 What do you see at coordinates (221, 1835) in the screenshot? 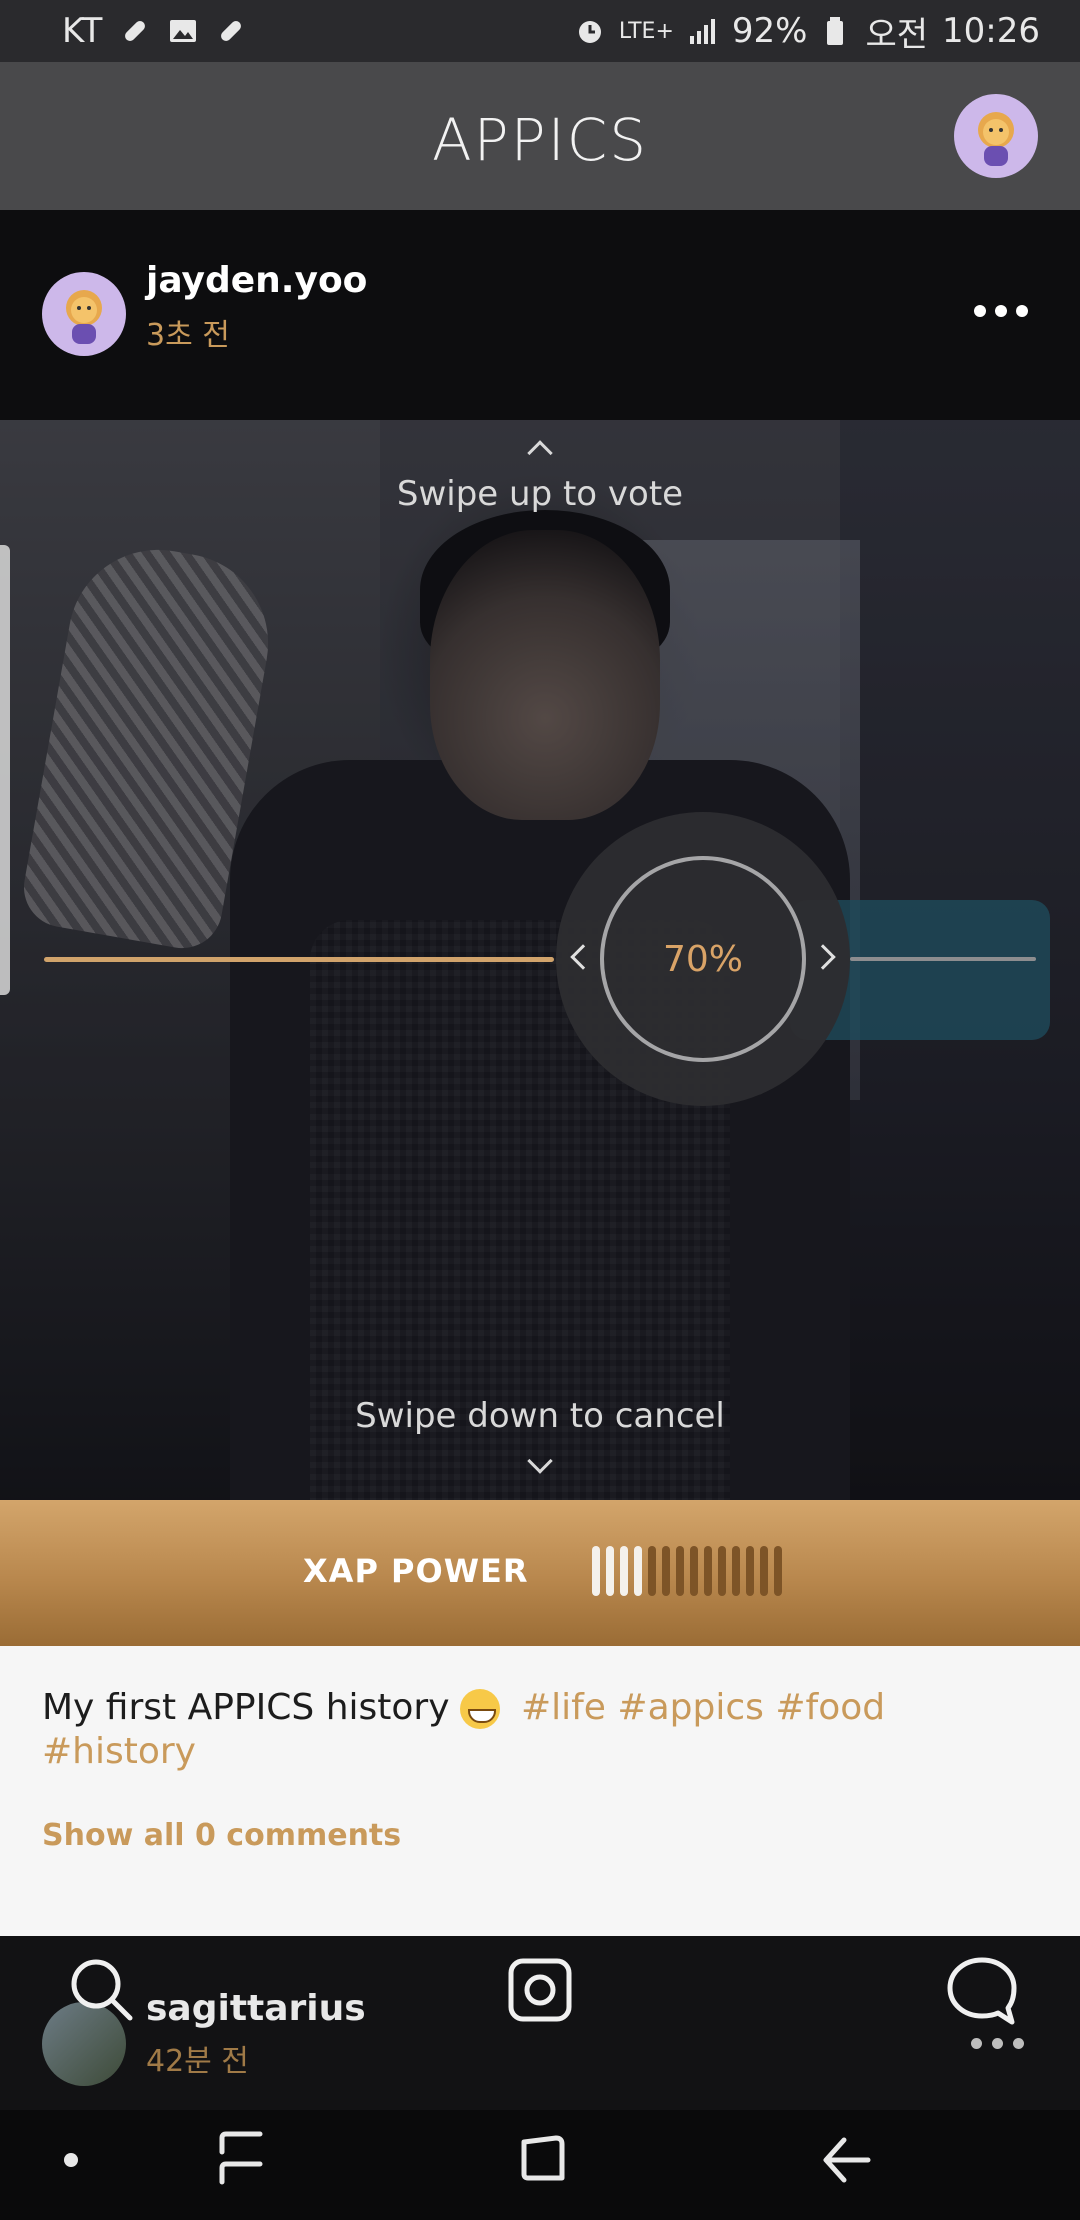
I see `show-comments-link: Show all 0 comments` at bounding box center [221, 1835].